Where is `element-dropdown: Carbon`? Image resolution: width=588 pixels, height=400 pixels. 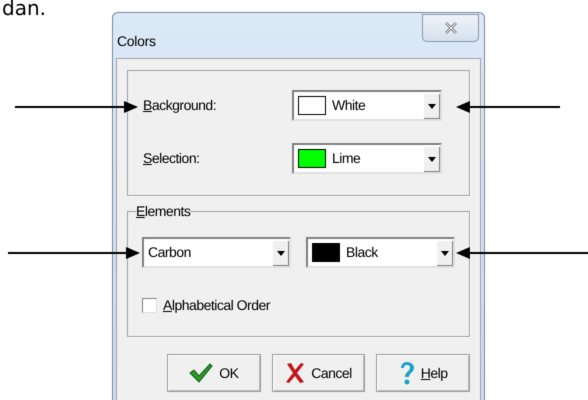
element-dropdown: Carbon is located at coordinates (216, 252).